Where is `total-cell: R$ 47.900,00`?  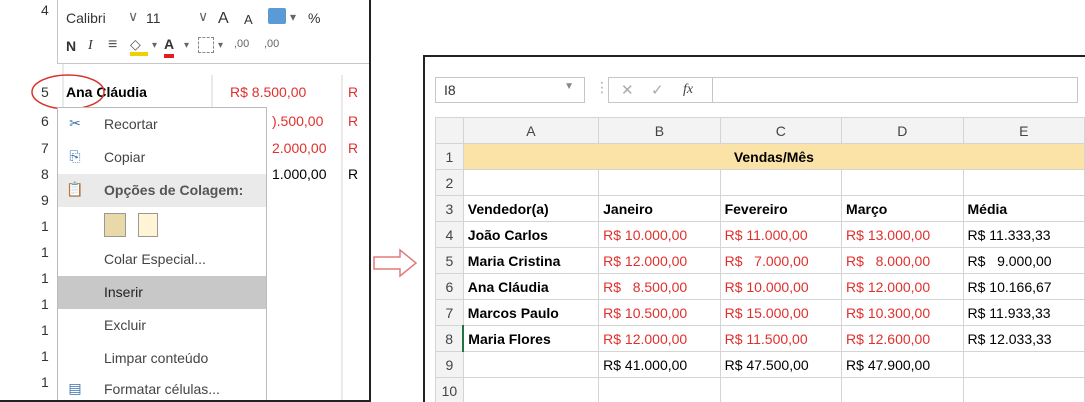 total-cell: R$ 47.900,00 is located at coordinates (902, 364).